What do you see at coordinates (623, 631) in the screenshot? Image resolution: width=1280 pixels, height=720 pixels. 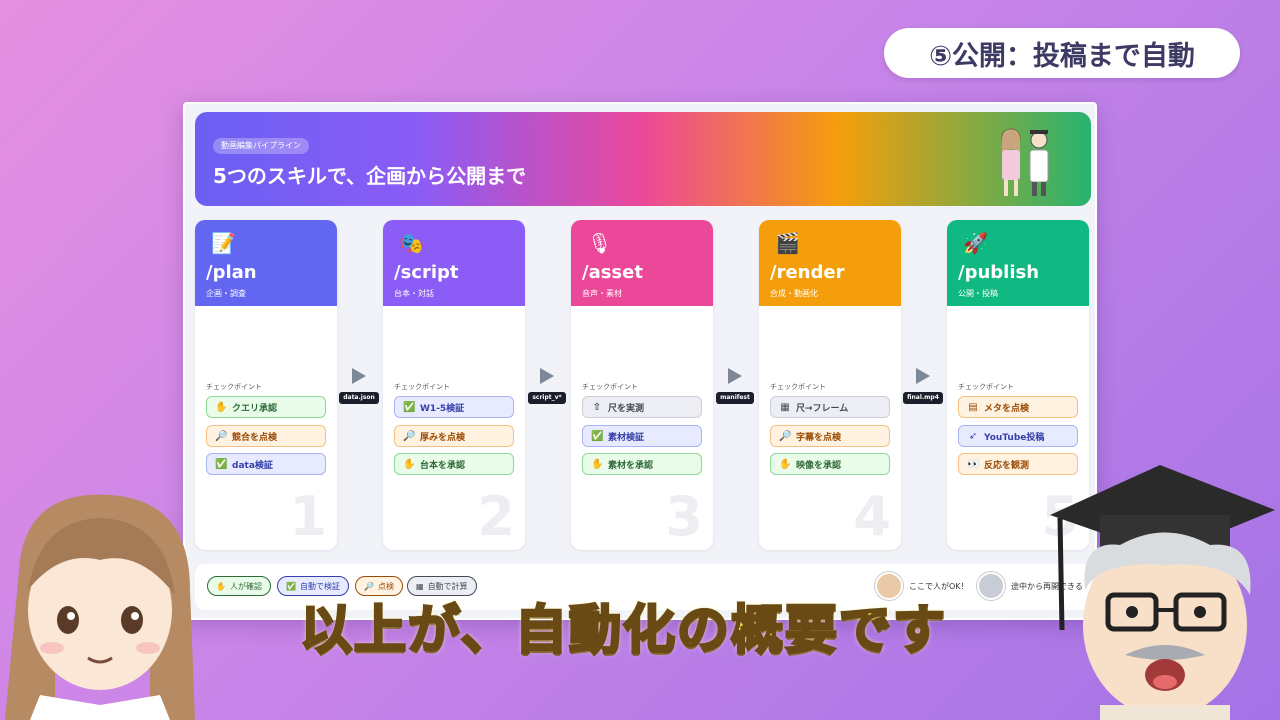 I see `subtitle-caption: 以上が、自動化の概要です` at bounding box center [623, 631].